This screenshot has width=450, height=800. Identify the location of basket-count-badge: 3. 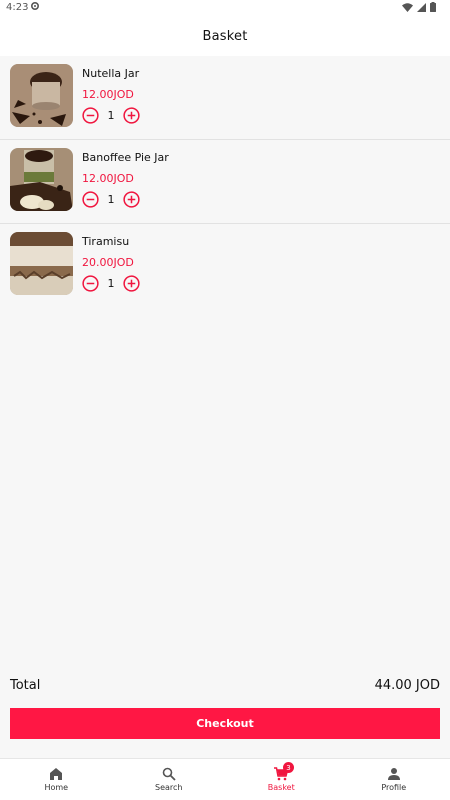
(288, 767).